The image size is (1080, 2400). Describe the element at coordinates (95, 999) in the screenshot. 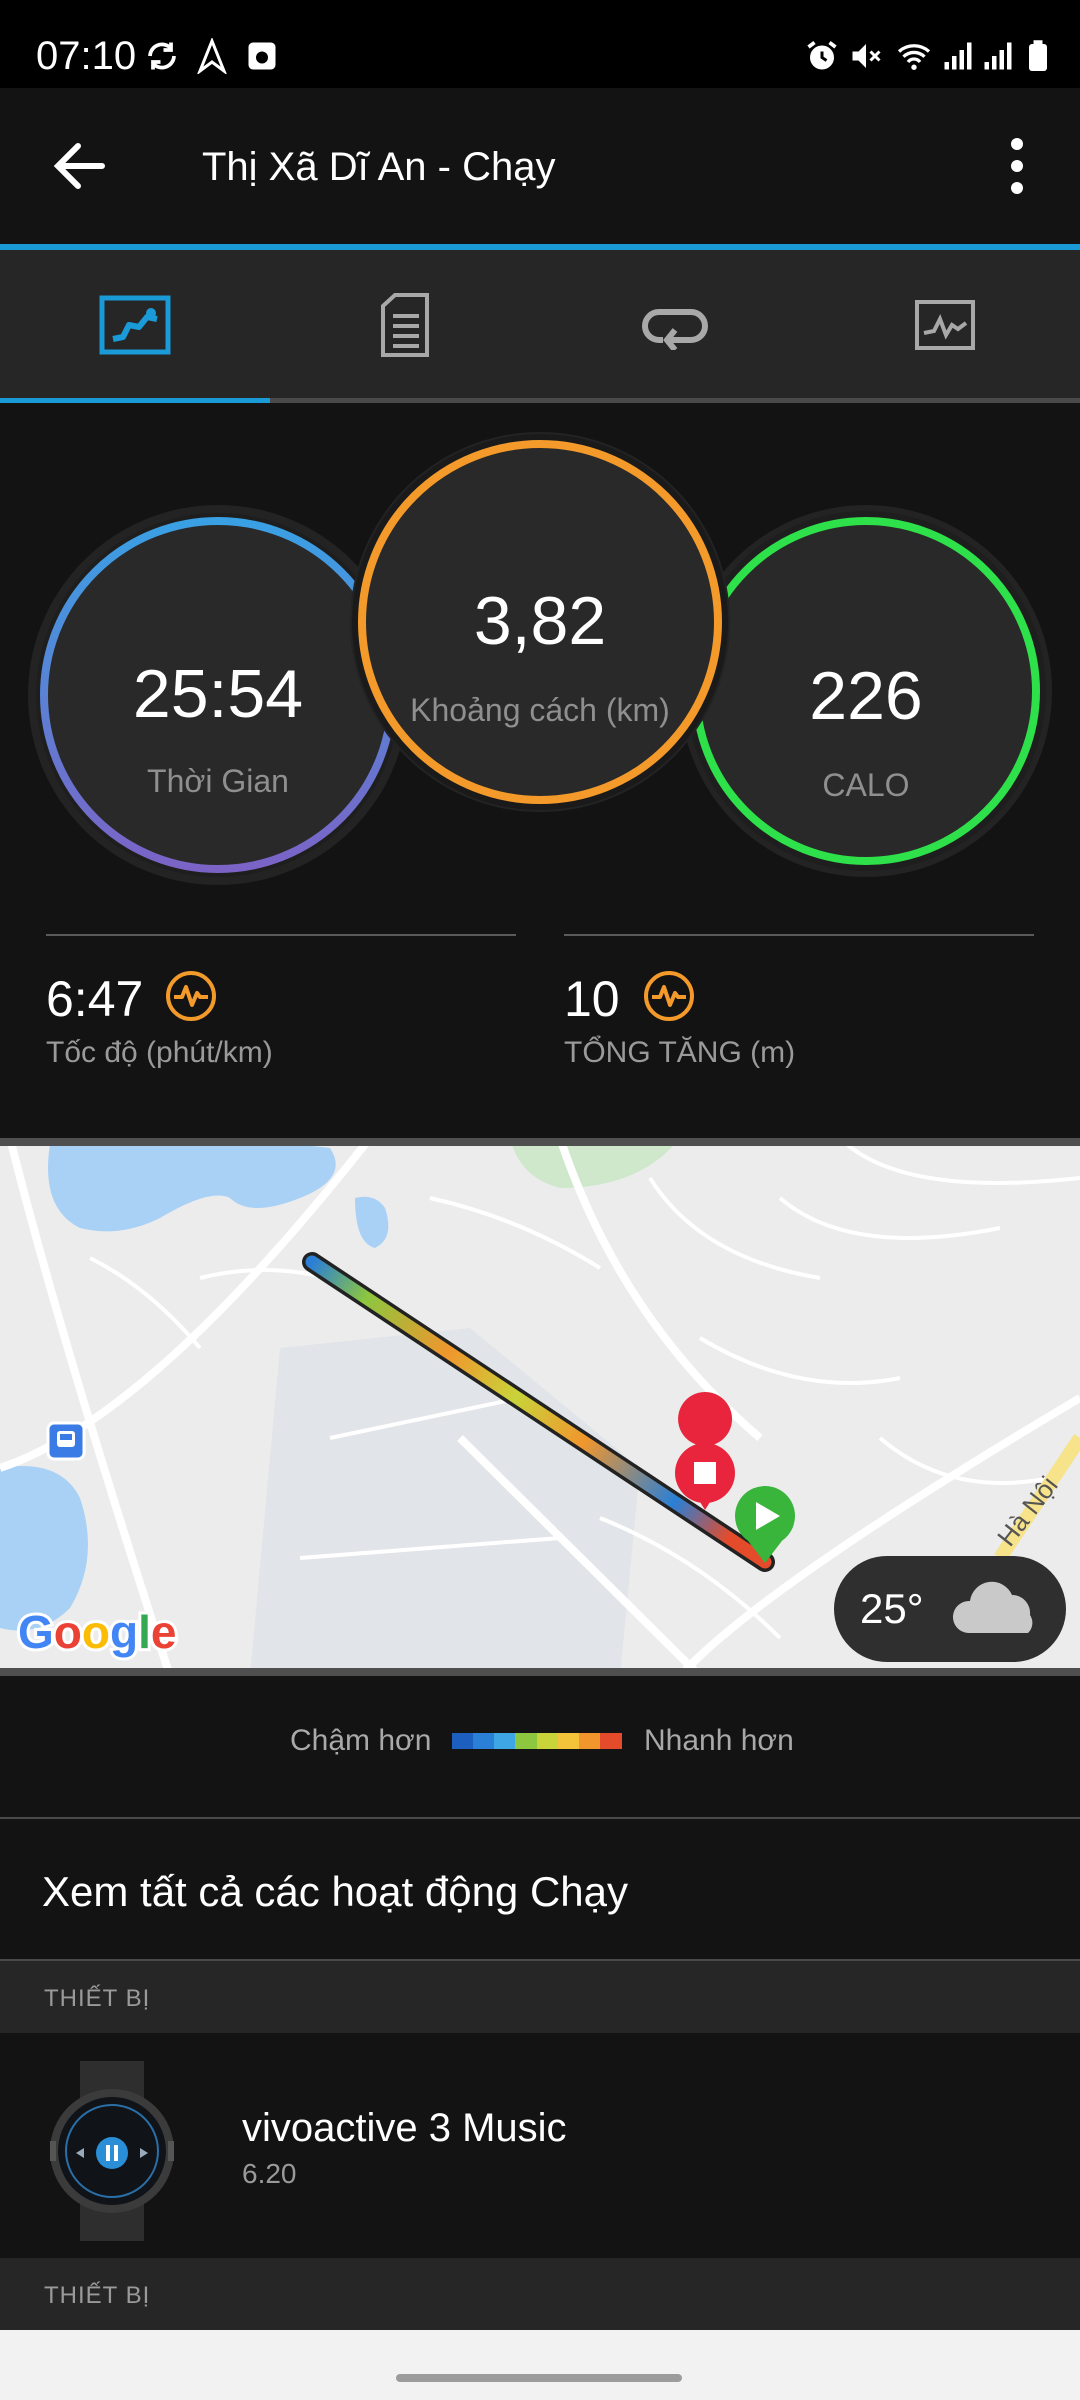

I see `pace-value: 6:47` at that location.